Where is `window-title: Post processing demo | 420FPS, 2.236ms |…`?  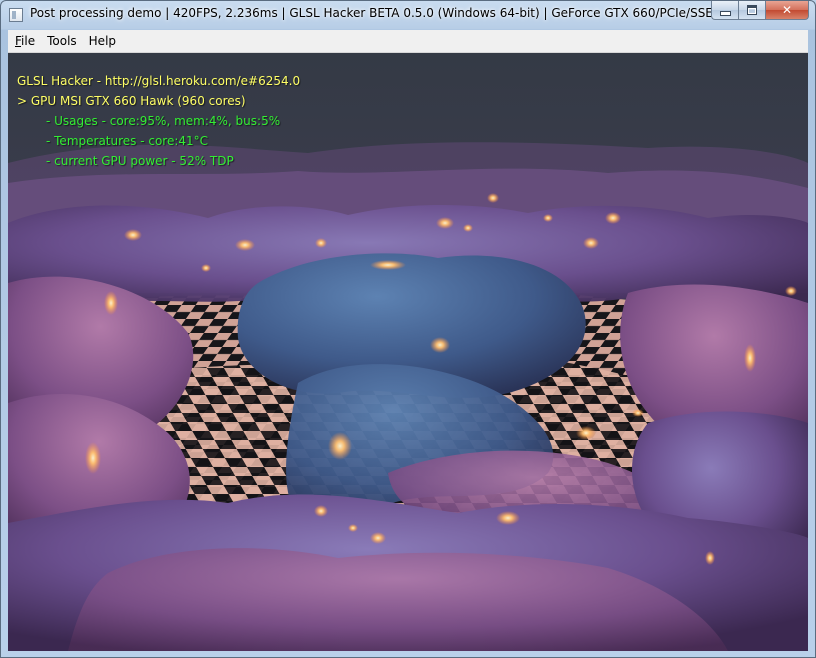 window-title: Post processing demo | 420FPS, 2.236ms |… is located at coordinates (375, 13).